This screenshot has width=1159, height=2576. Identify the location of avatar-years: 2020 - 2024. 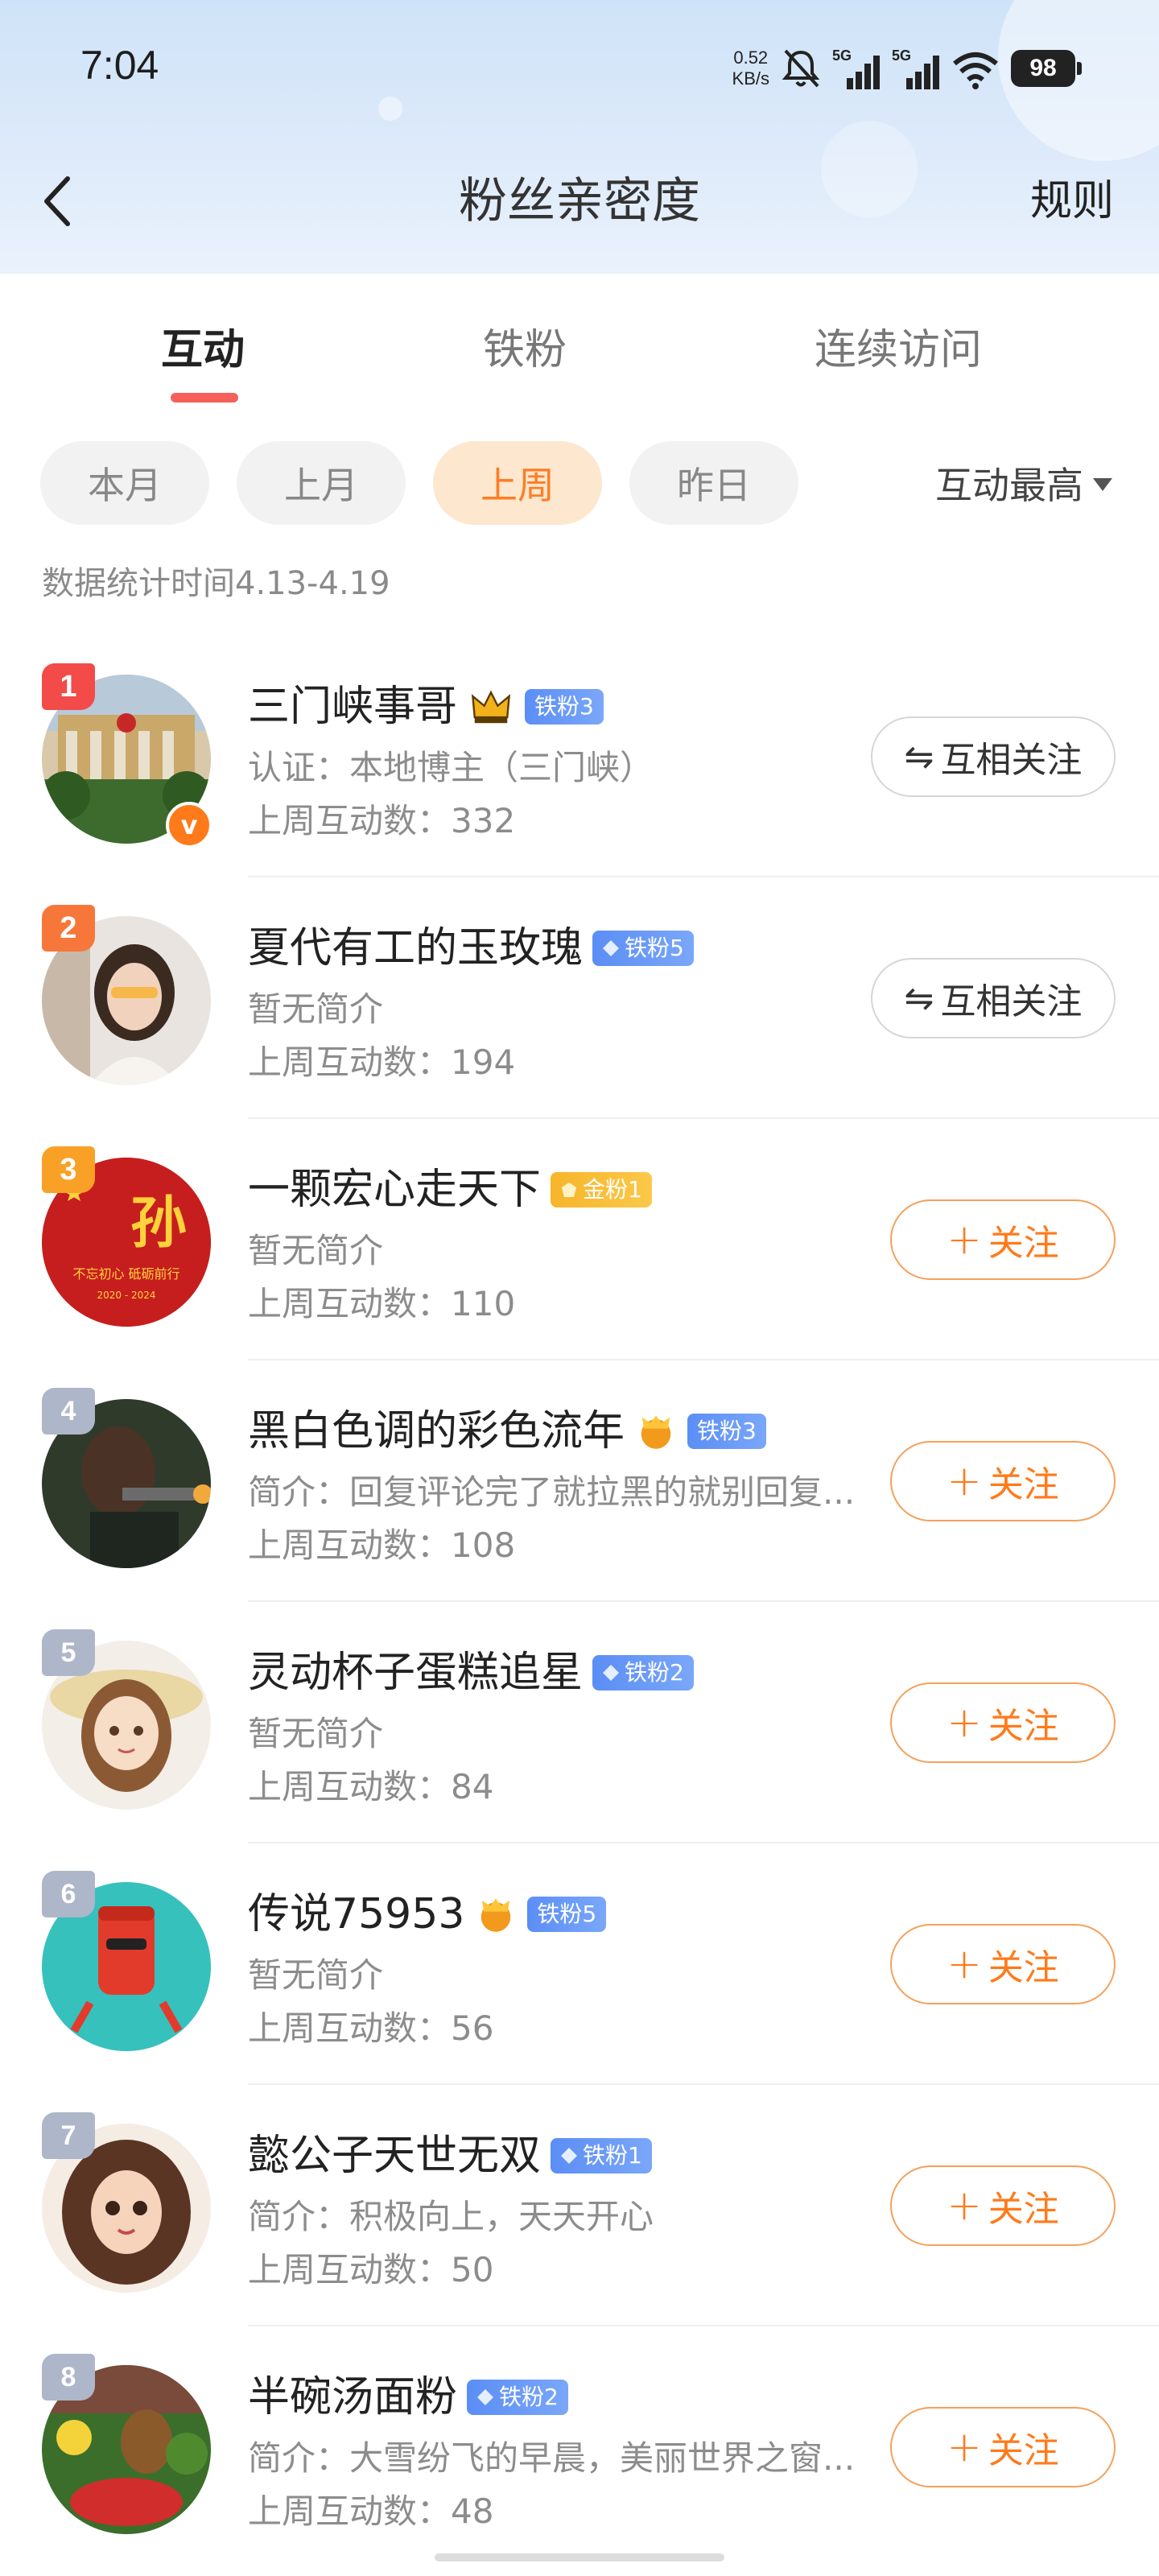
(126, 1295).